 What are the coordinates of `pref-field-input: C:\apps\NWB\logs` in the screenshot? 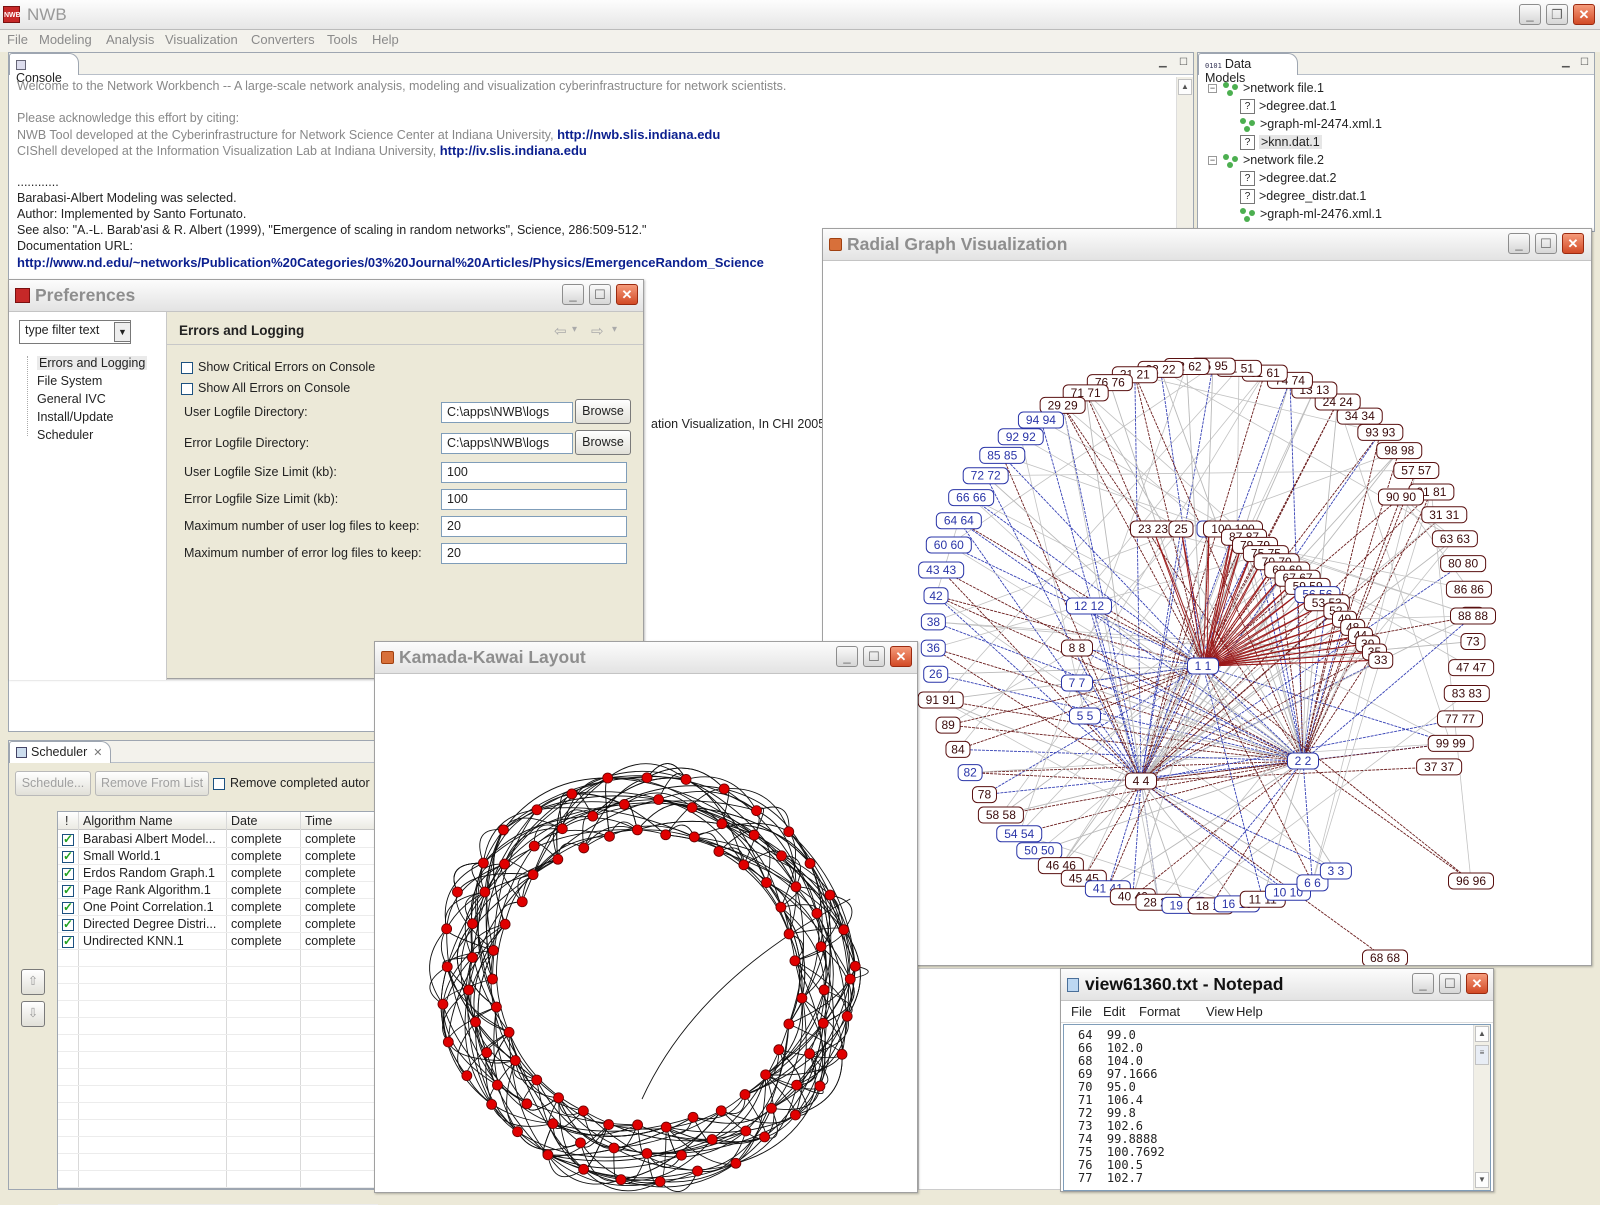 It's located at (507, 412).